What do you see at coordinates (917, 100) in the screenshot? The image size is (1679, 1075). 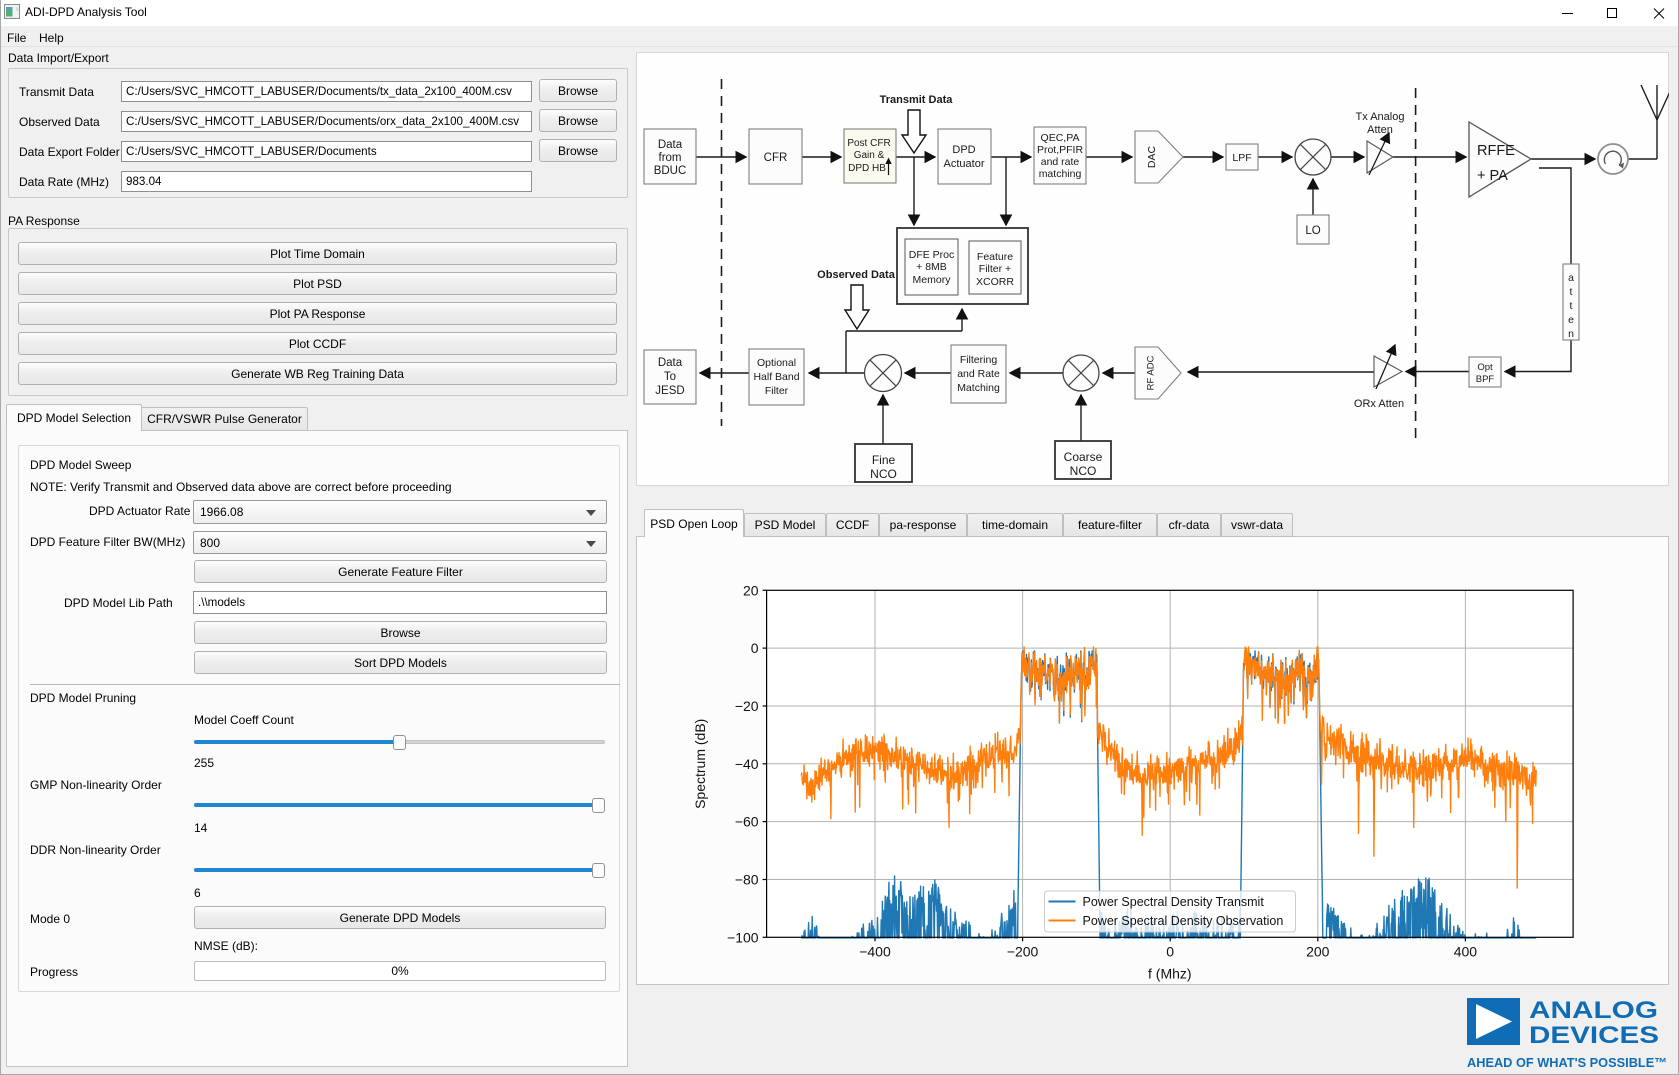 I see `svg-text: Transmit Data` at bounding box center [917, 100].